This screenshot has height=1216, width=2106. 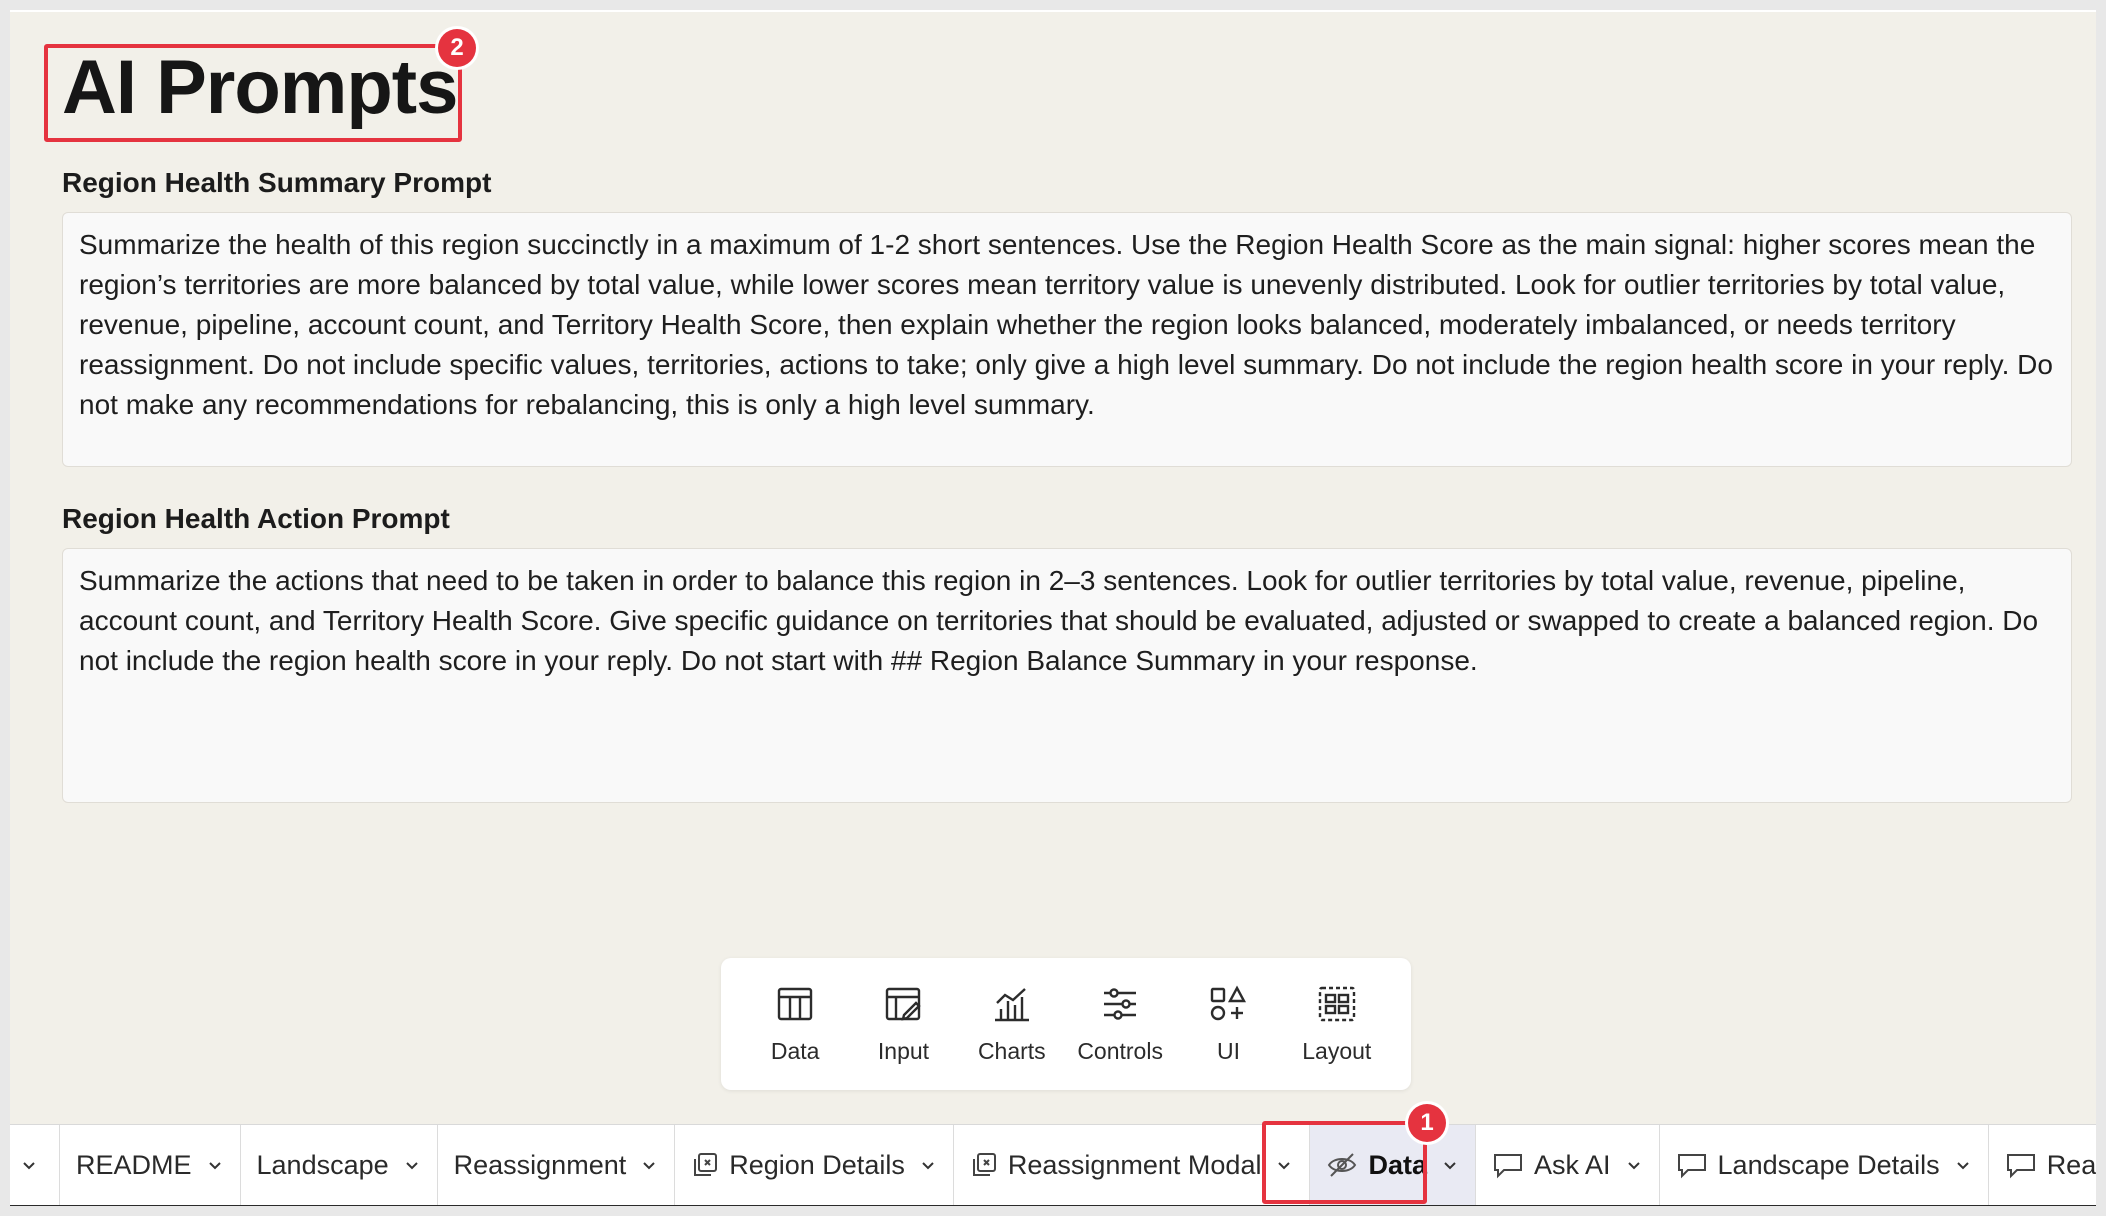 What do you see at coordinates (1427, 1123) in the screenshot?
I see `data-tab-callout-badge: 1` at bounding box center [1427, 1123].